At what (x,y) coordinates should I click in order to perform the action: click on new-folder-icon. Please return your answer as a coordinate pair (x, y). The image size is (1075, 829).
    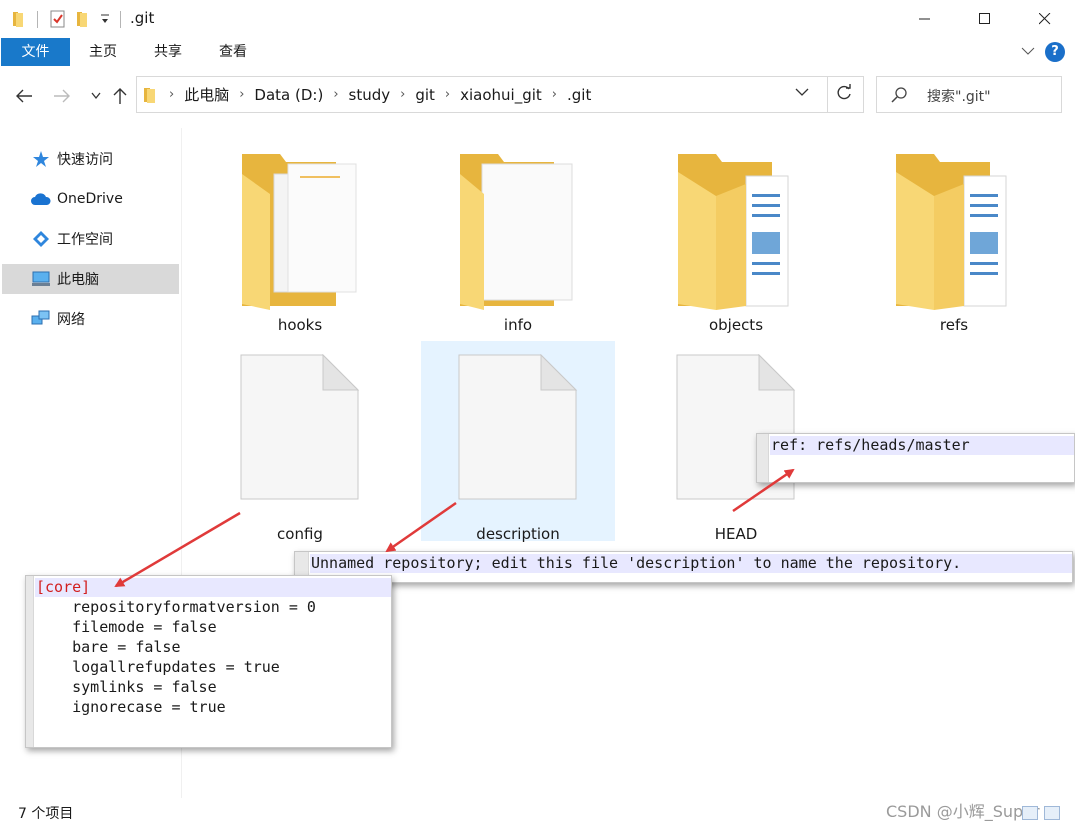
    Looking at the image, I should click on (83, 21).